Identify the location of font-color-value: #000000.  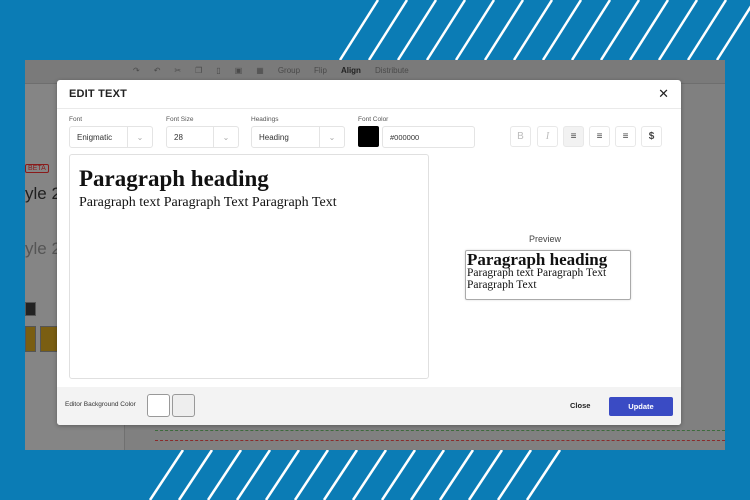
(405, 137).